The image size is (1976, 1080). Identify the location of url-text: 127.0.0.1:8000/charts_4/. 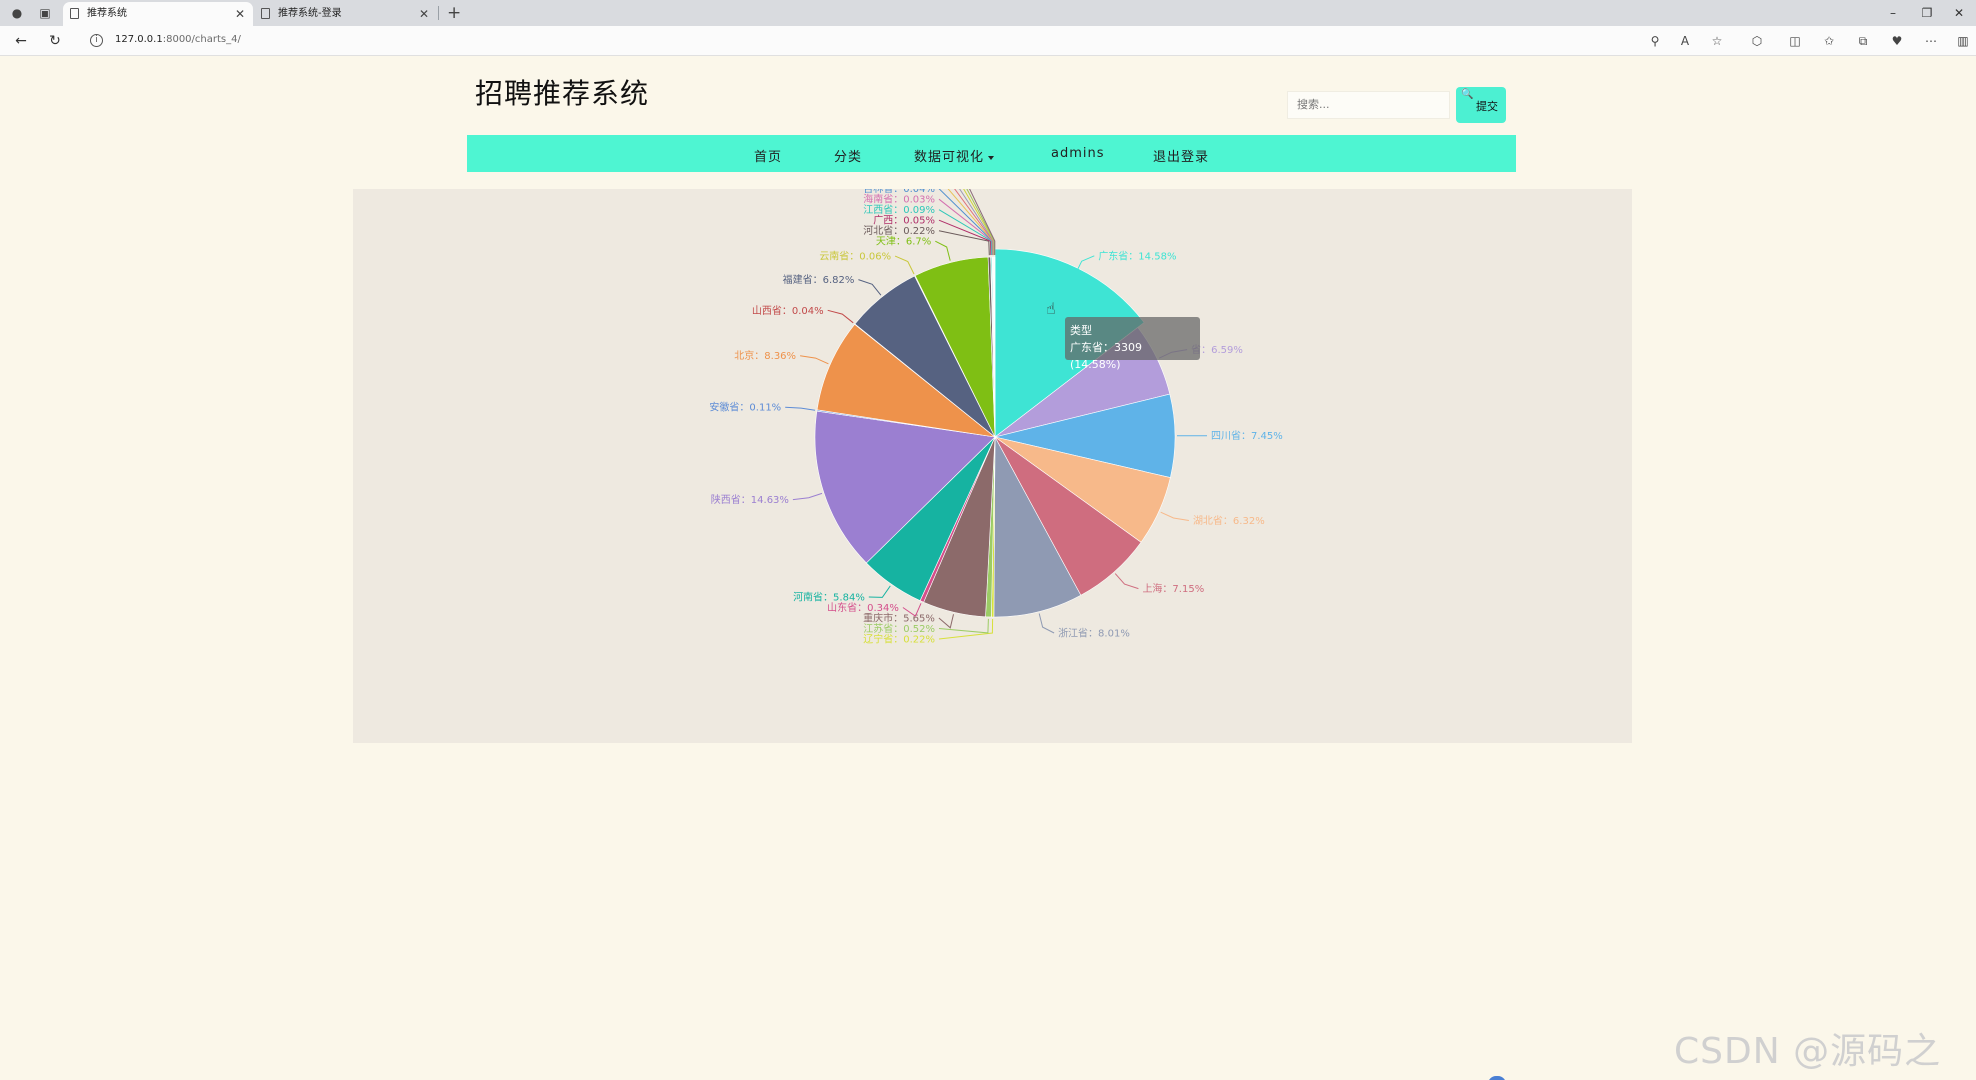
(178, 39).